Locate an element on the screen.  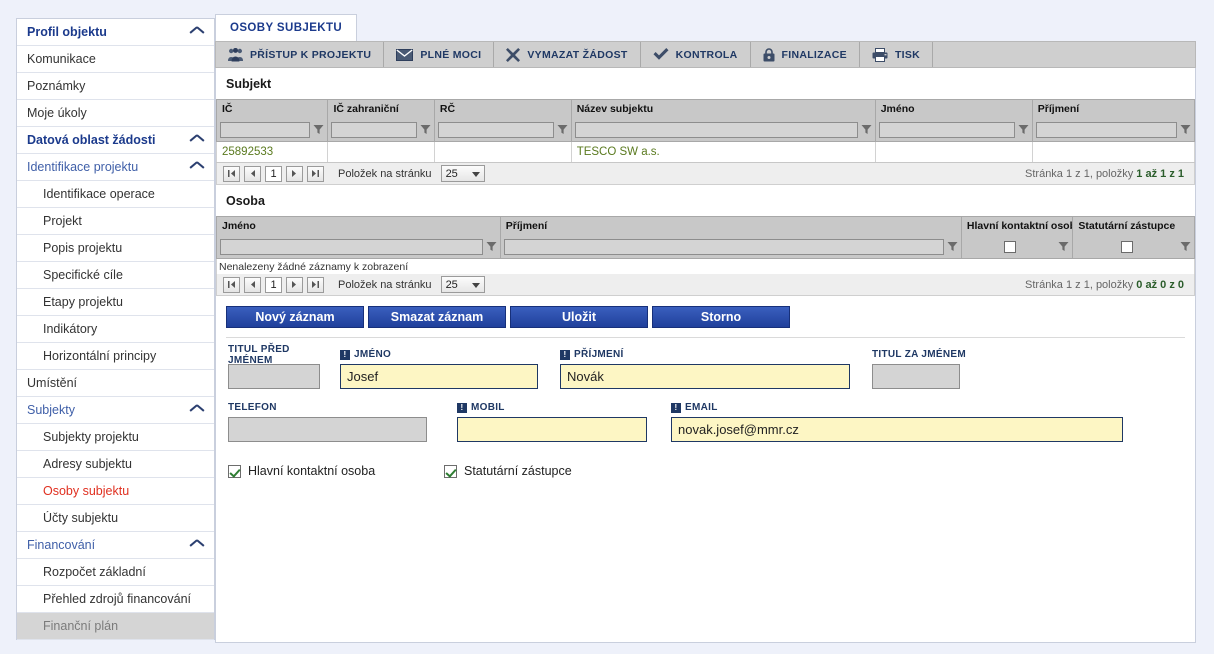
sidebar-item-indik-tory: Indikátory is located at coordinates (115, 329).